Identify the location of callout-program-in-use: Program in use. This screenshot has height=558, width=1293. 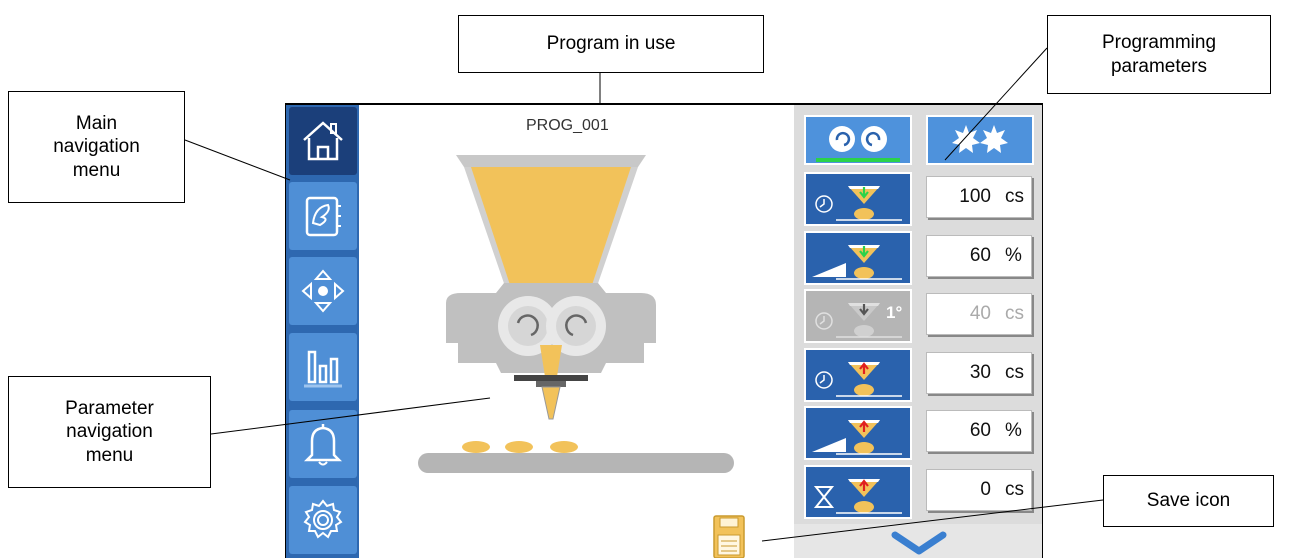
(611, 44).